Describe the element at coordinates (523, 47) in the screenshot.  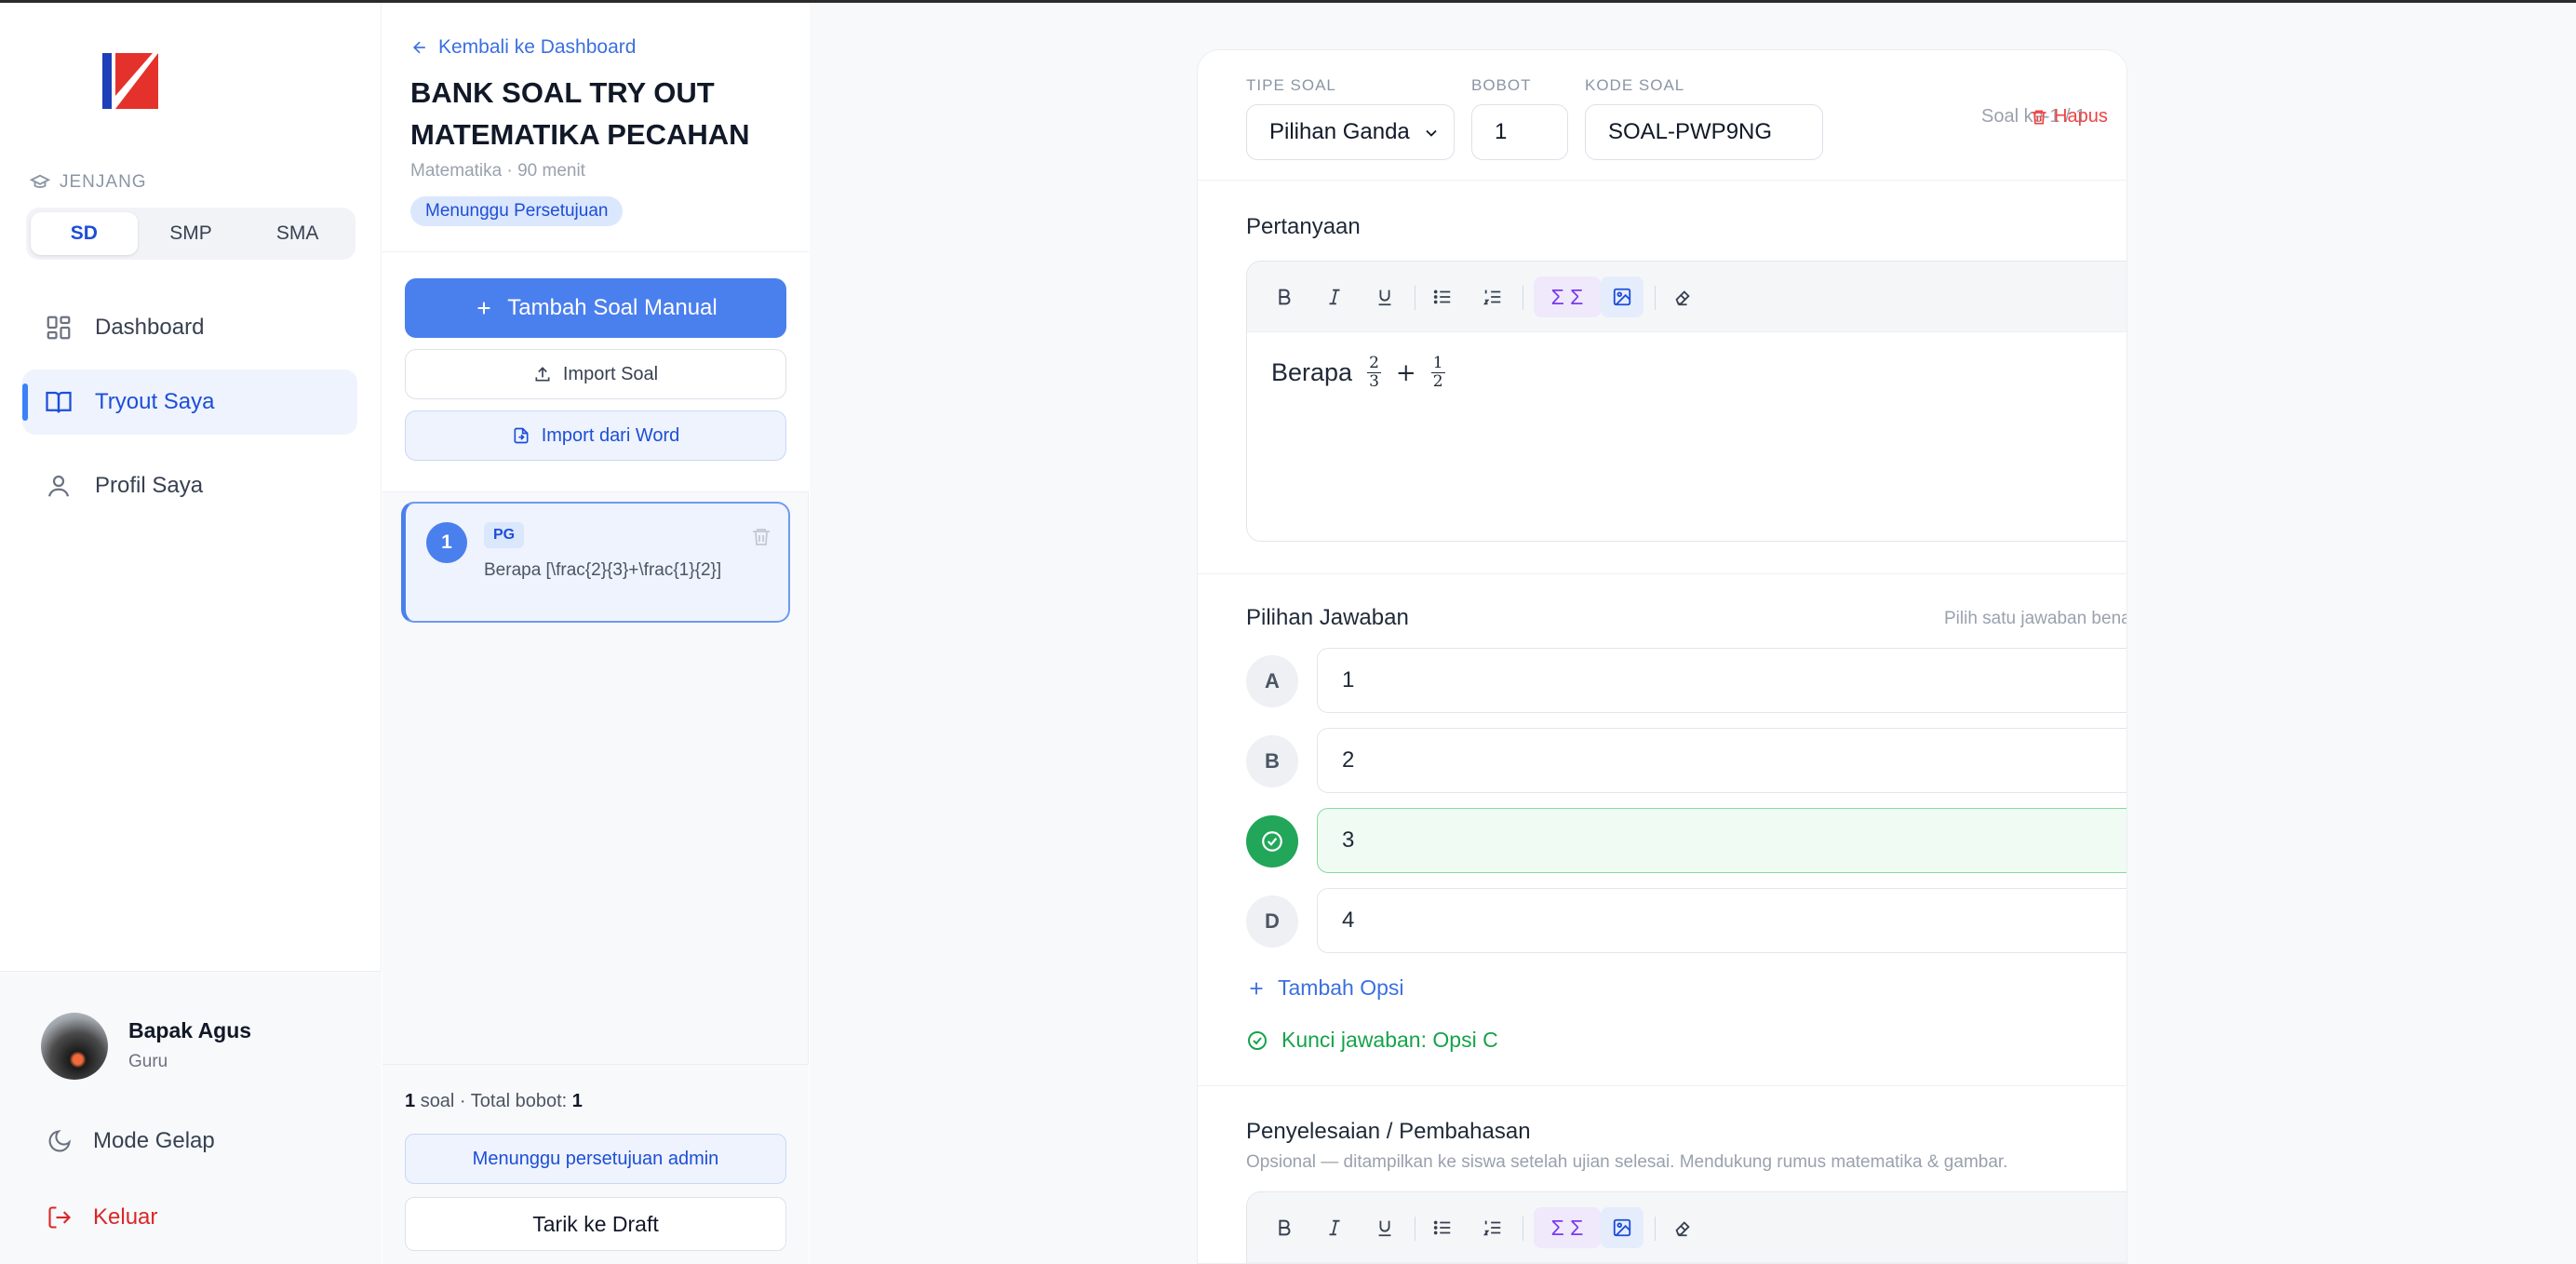
I see `back-to-dashboard-link: Kembali ke Dashboard` at that location.